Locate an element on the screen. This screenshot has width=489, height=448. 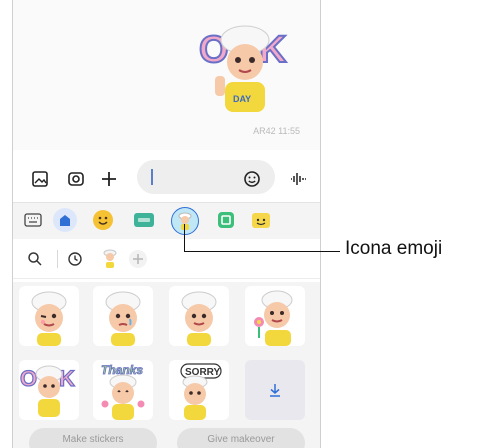
smiley-icon is located at coordinates (252, 179).